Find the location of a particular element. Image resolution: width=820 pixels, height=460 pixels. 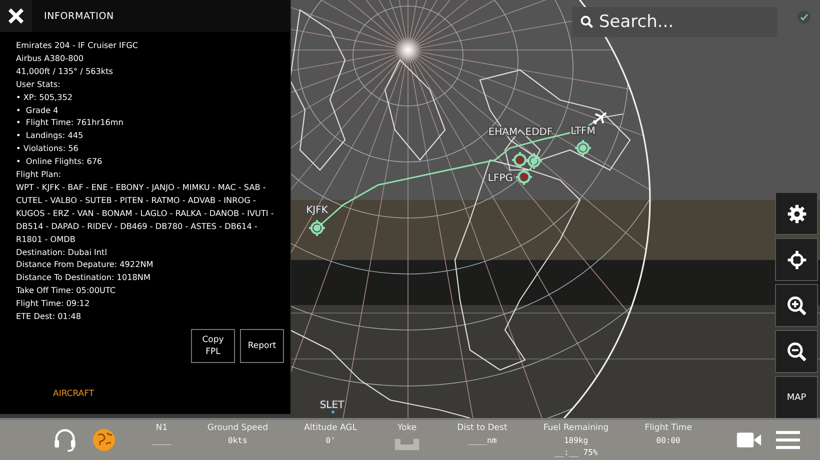

airport-code: KJFK is located at coordinates (317, 210).